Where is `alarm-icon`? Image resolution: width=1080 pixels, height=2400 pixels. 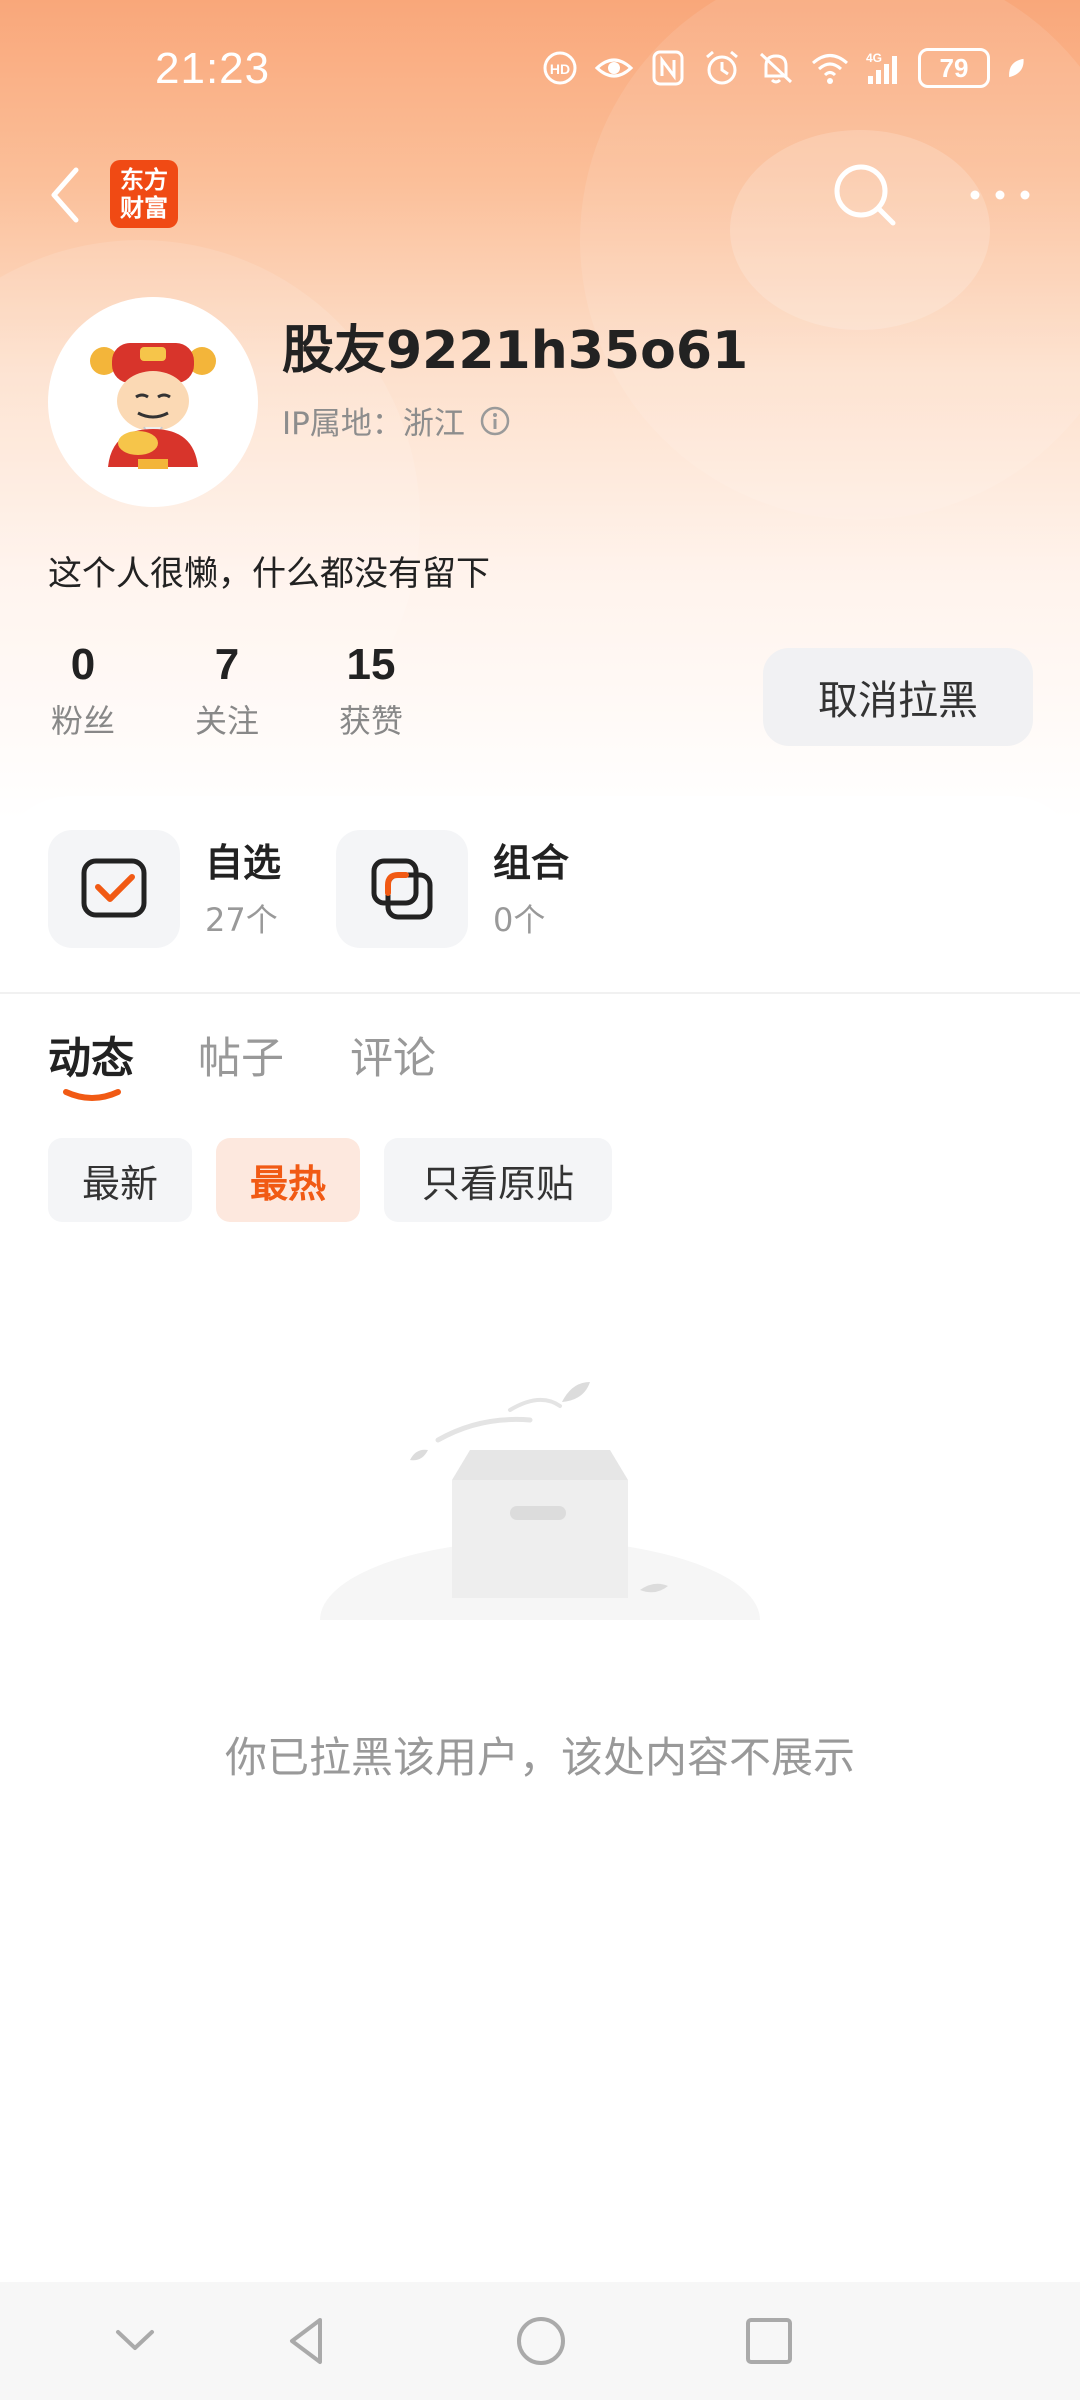 alarm-icon is located at coordinates (722, 67).